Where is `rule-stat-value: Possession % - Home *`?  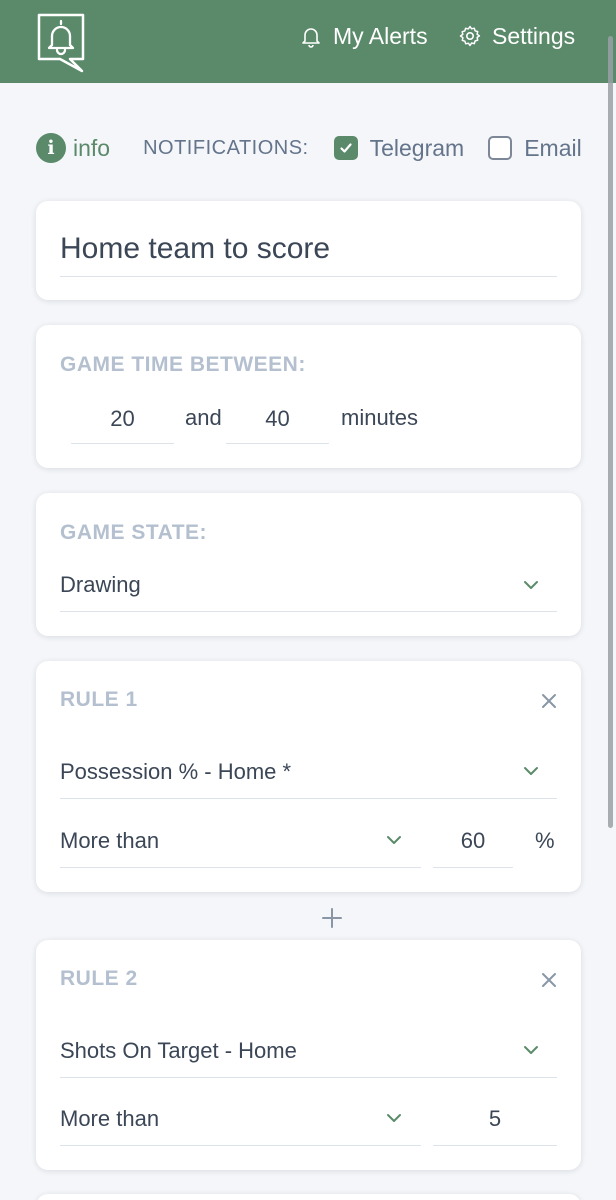 rule-stat-value: Possession % - Home * is located at coordinates (176, 771).